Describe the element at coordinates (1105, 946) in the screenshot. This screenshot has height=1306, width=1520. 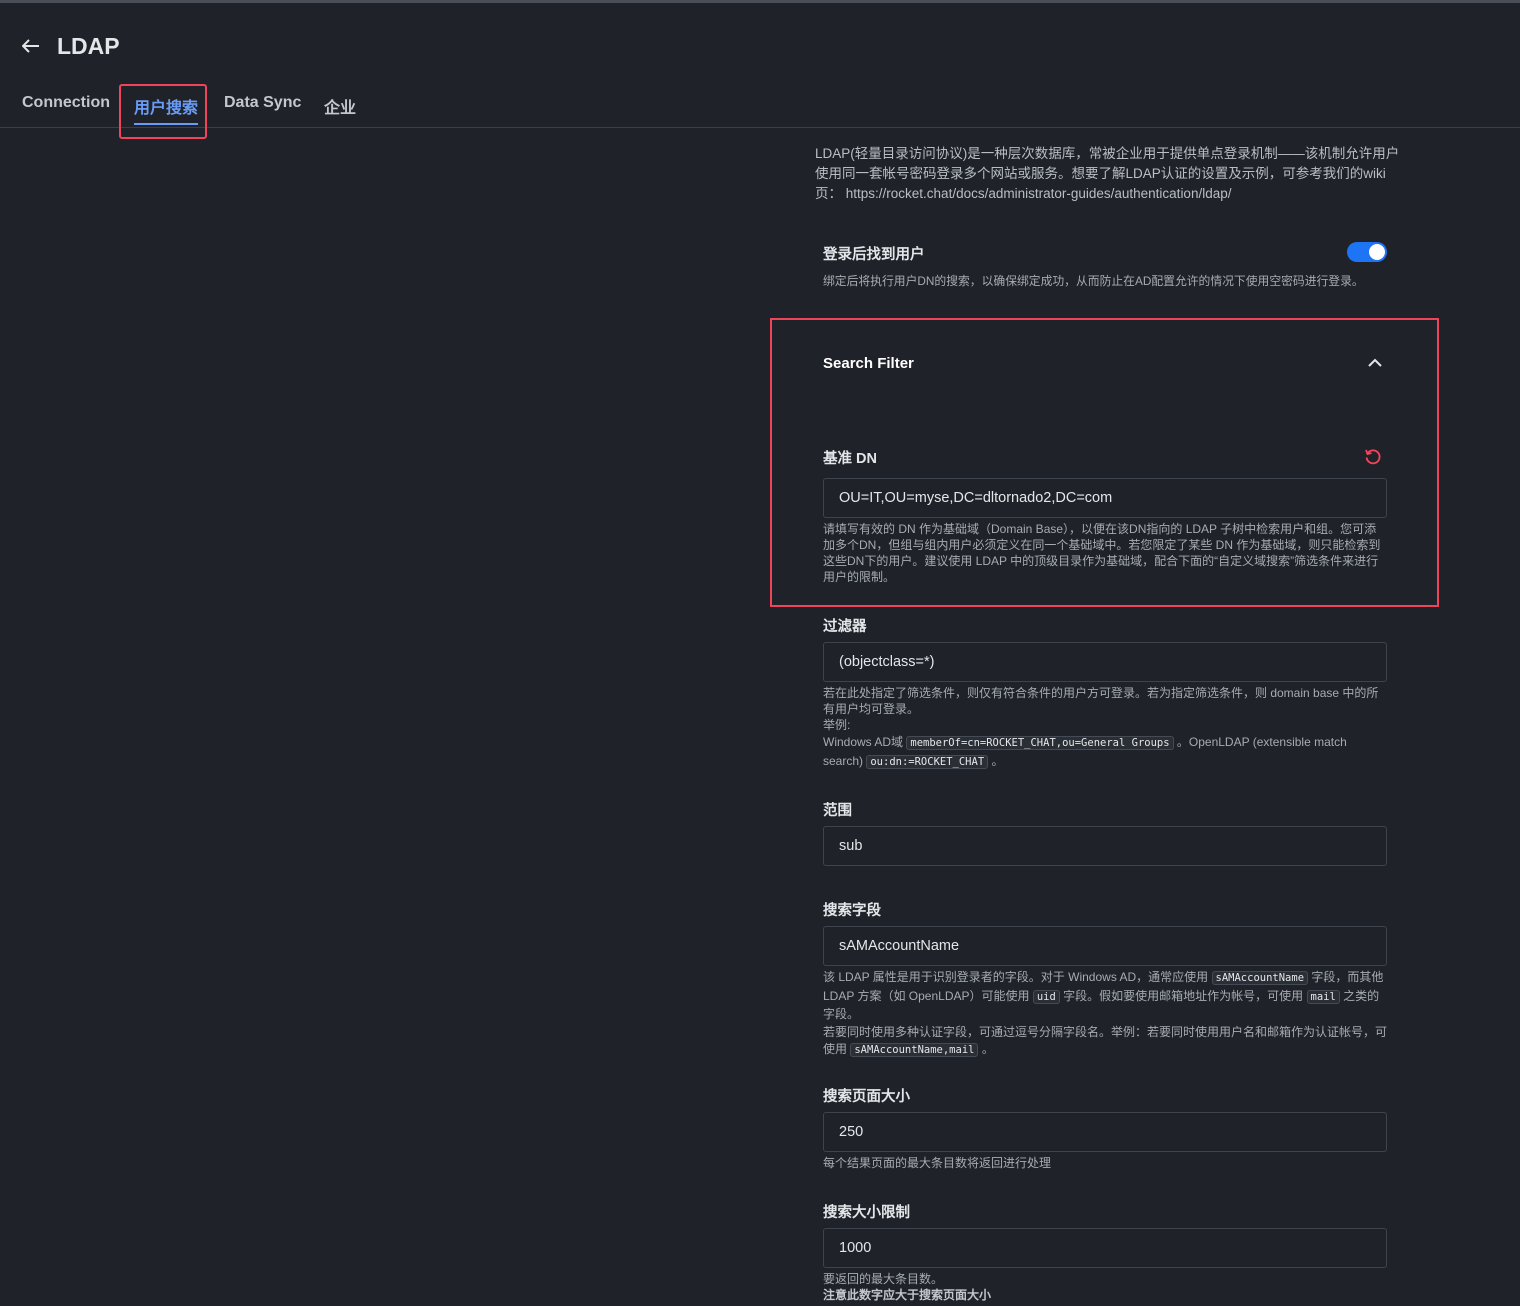
I see `search-field-input: sAMAccountName` at that location.